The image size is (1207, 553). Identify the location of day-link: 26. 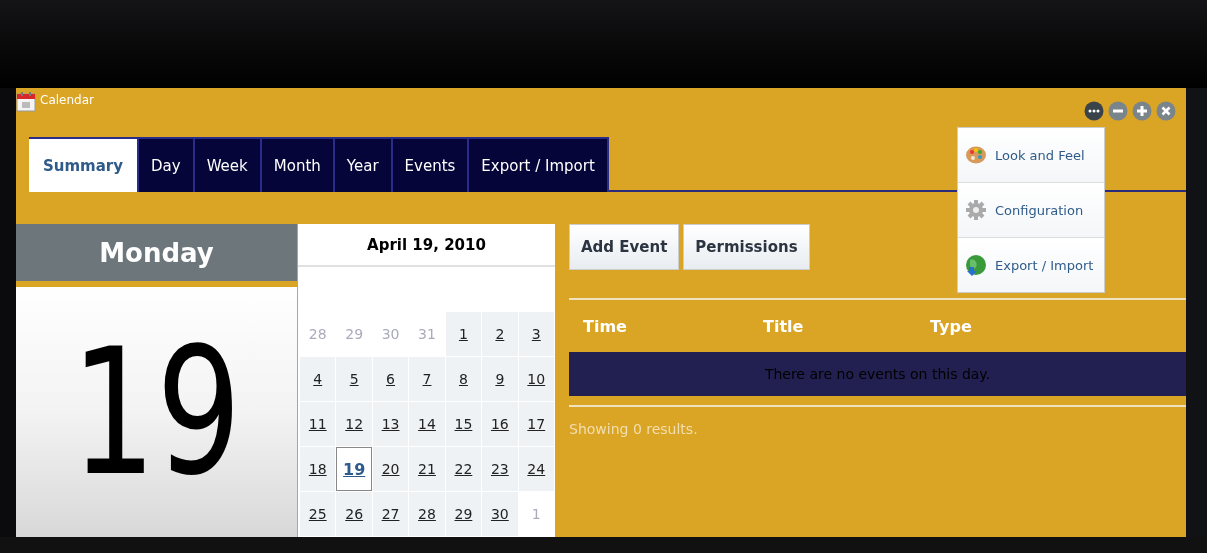
(354, 514).